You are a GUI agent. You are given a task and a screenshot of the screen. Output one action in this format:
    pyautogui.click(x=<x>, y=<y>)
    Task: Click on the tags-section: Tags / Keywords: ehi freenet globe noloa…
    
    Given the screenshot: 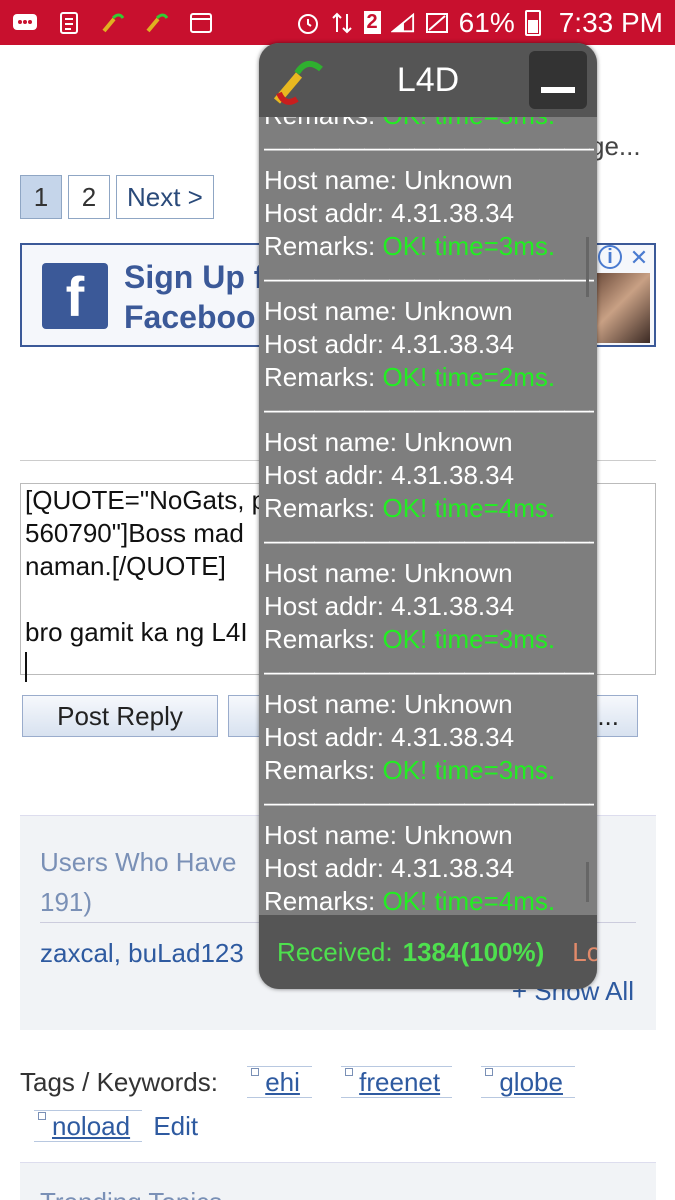 What is the action you would take?
    pyautogui.click(x=340, y=1104)
    